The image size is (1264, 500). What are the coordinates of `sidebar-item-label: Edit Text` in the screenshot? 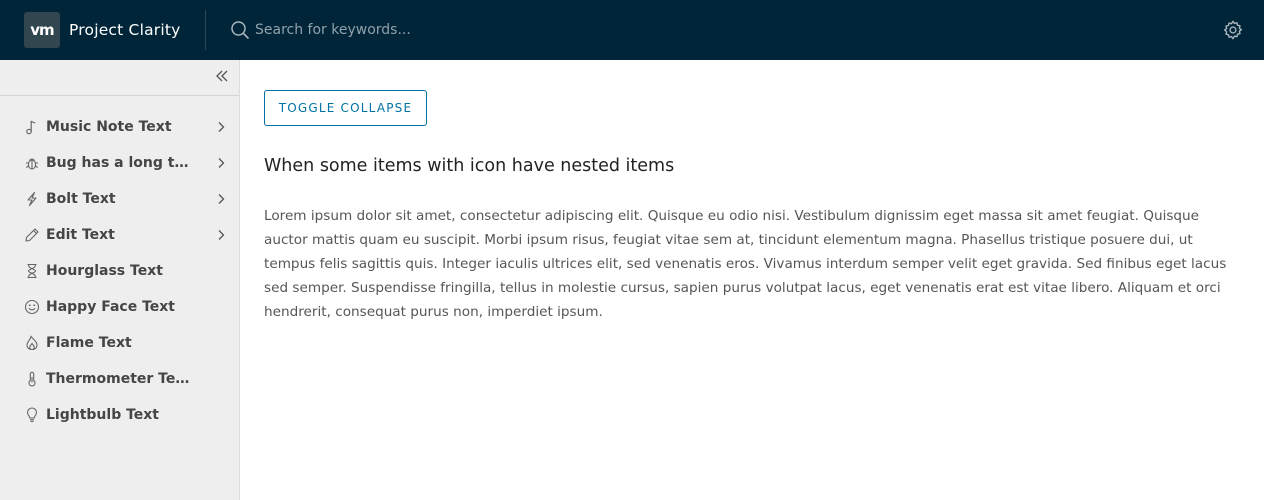 It's located at (80, 235).